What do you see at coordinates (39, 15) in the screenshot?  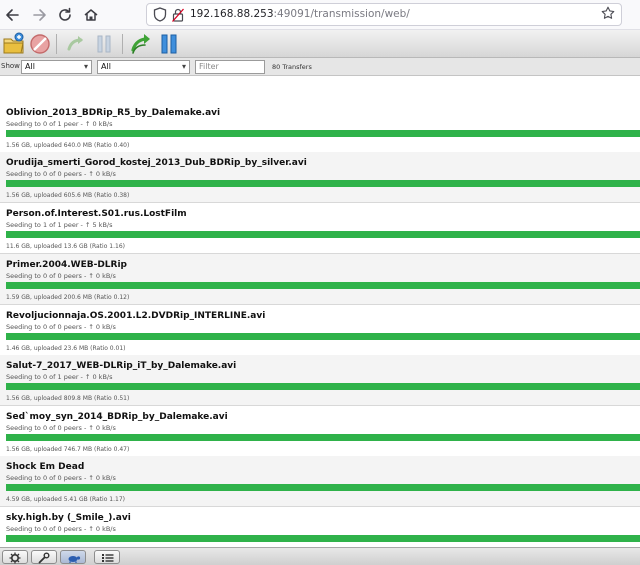 I see `forward-arrow-icon` at bounding box center [39, 15].